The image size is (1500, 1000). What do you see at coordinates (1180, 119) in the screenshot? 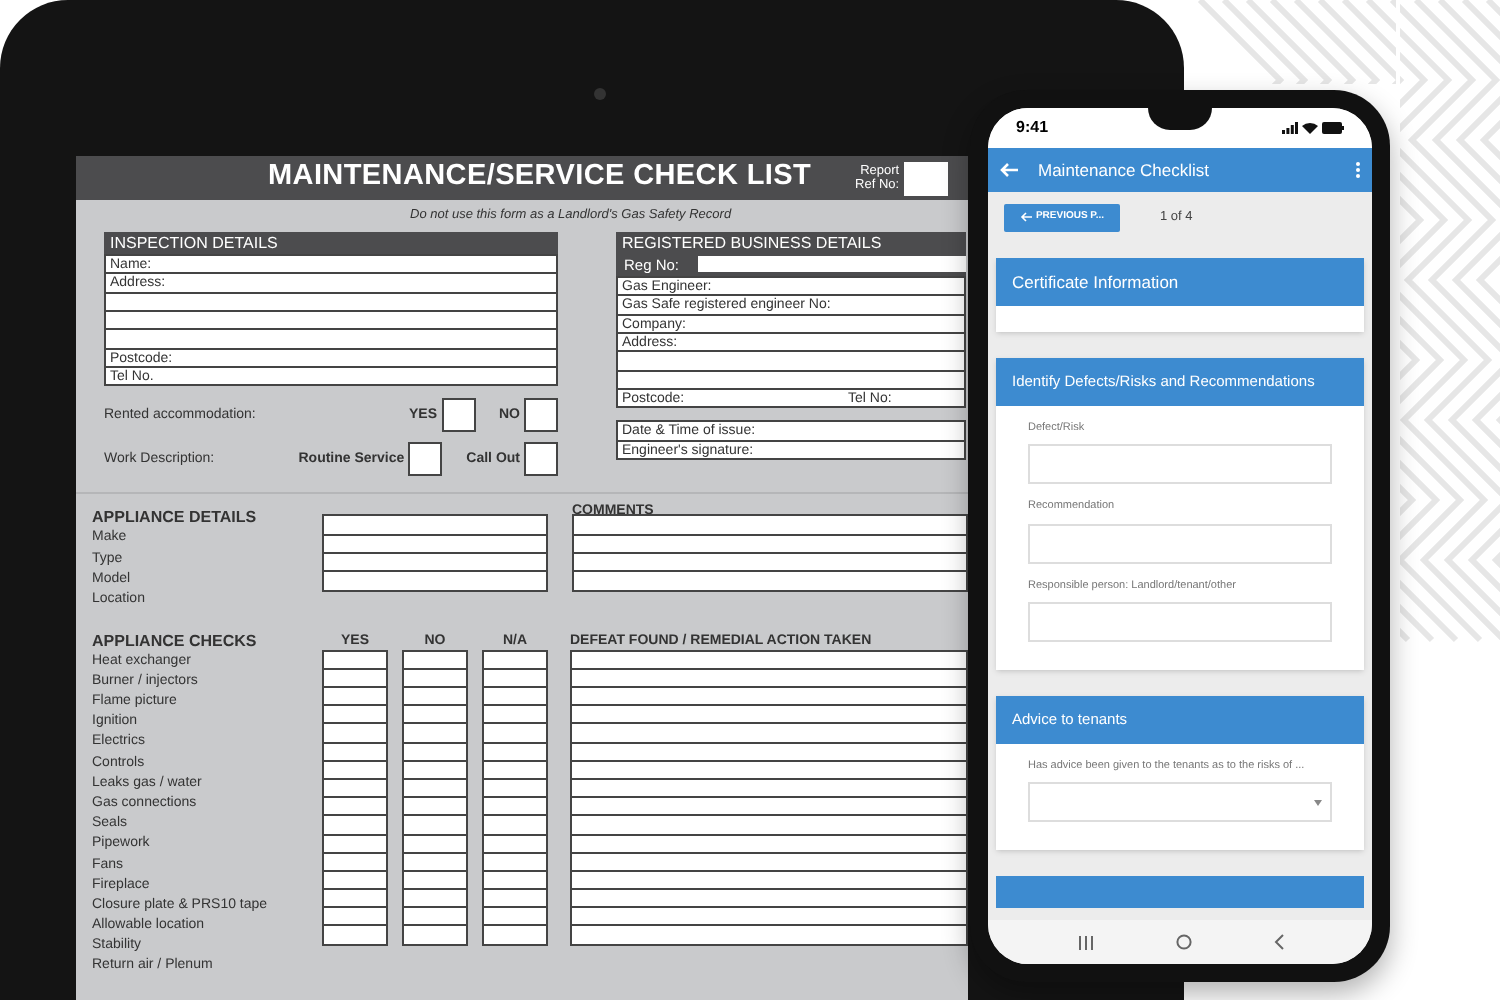
I see `camera-notch` at bounding box center [1180, 119].